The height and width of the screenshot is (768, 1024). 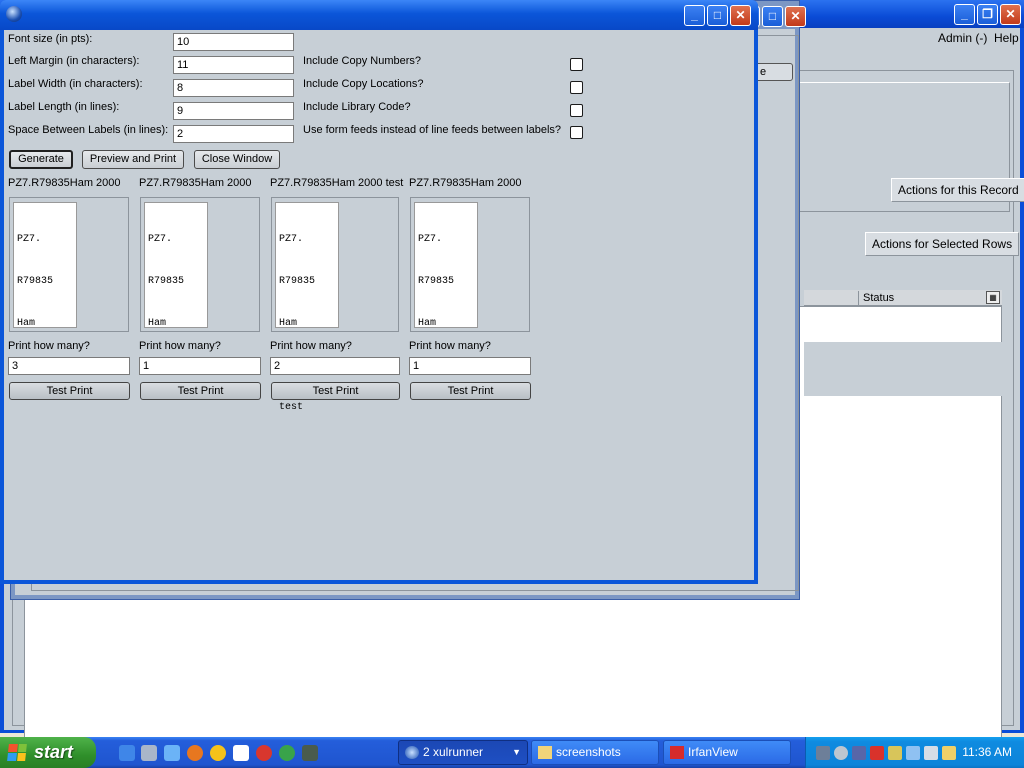 I want to click on pen-icon, so click(x=949, y=753).